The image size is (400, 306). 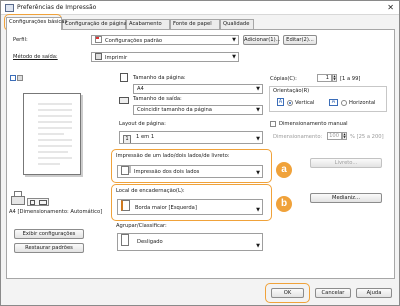 What do you see at coordinates (305, 103) in the screenshot?
I see `vertical-label: Vertical` at bounding box center [305, 103].